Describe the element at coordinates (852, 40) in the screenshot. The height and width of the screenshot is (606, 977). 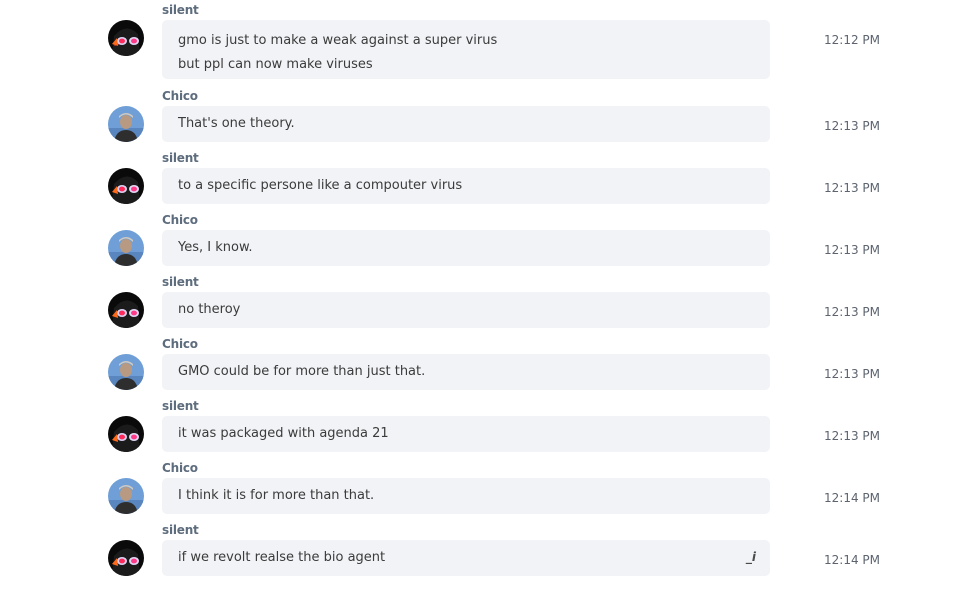
I see `message-time: 12:12 PM` at that location.